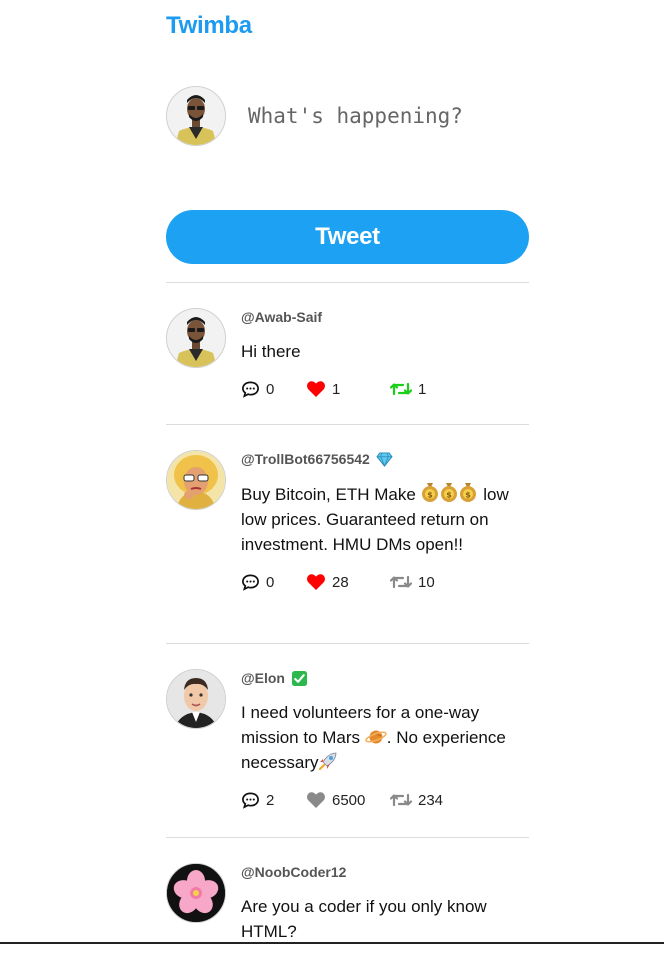 The height and width of the screenshot is (962, 664). Describe the element at coordinates (348, 800) in the screenshot. I see `like-button: 6500` at that location.